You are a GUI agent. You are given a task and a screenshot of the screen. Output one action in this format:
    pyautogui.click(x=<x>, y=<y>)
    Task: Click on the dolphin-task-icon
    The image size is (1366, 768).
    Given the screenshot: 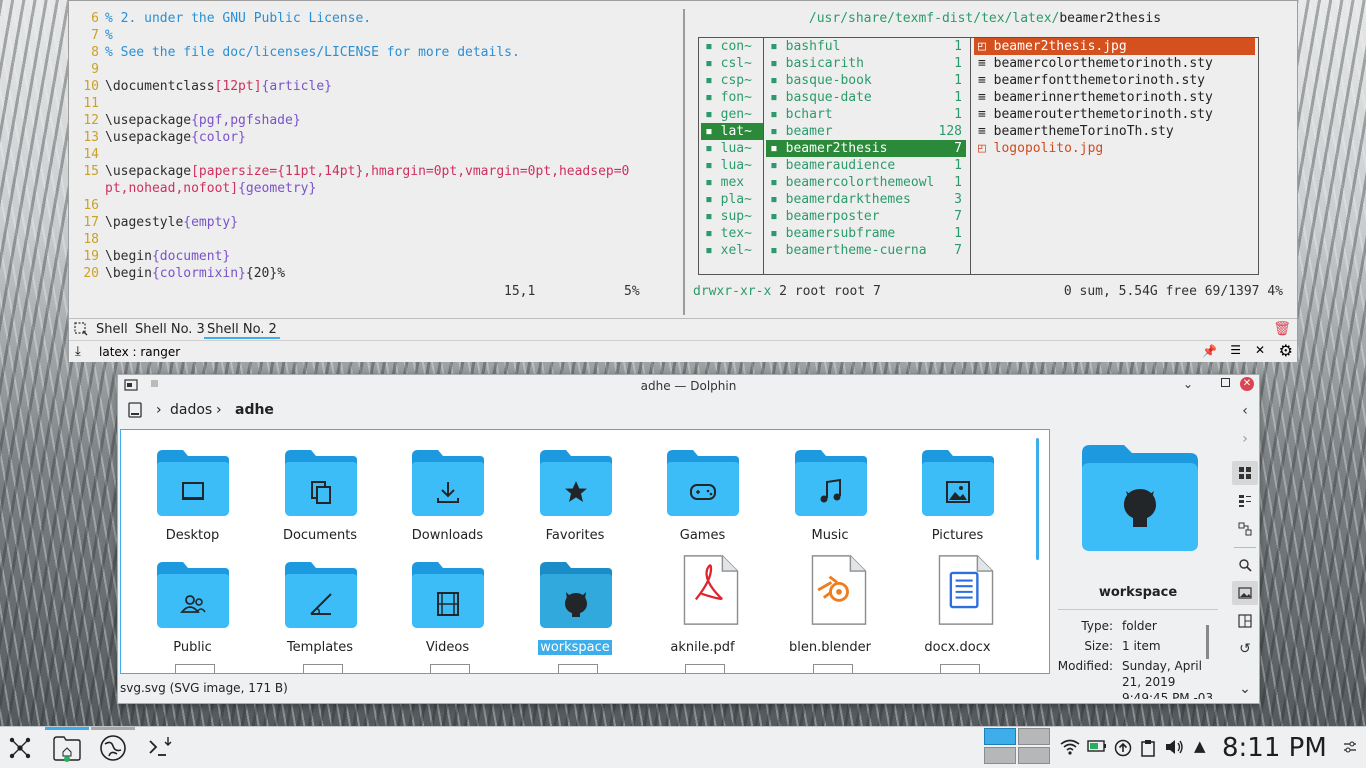 What is the action you would take?
    pyautogui.click(x=67, y=748)
    